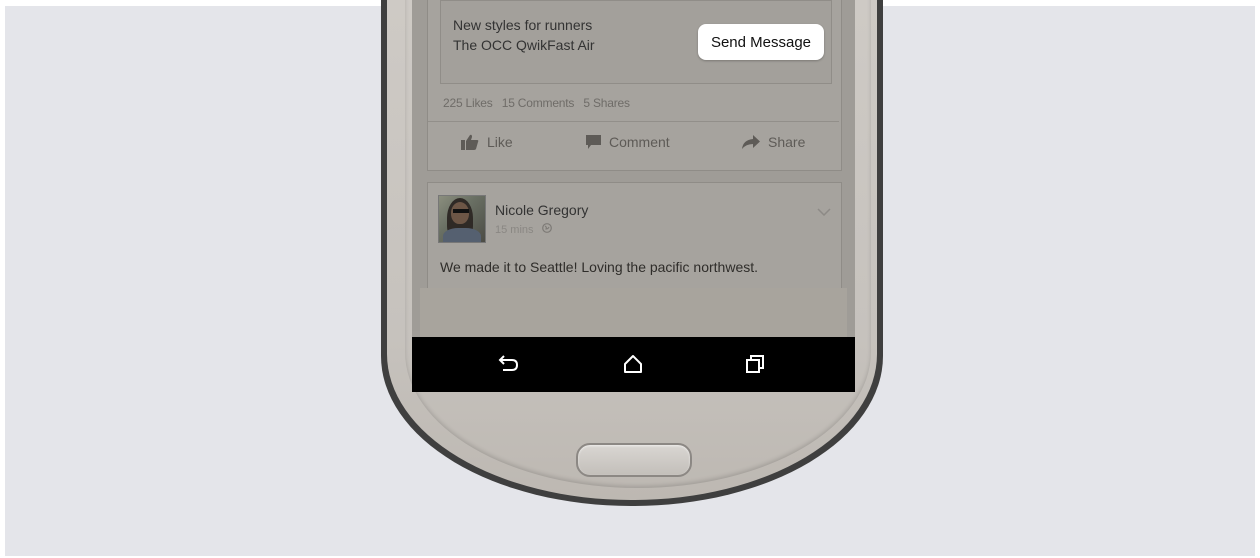 The height and width of the screenshot is (558, 1260). Describe the element at coordinates (523, 25) in the screenshot. I see `ad-title: New styles for runners` at that location.